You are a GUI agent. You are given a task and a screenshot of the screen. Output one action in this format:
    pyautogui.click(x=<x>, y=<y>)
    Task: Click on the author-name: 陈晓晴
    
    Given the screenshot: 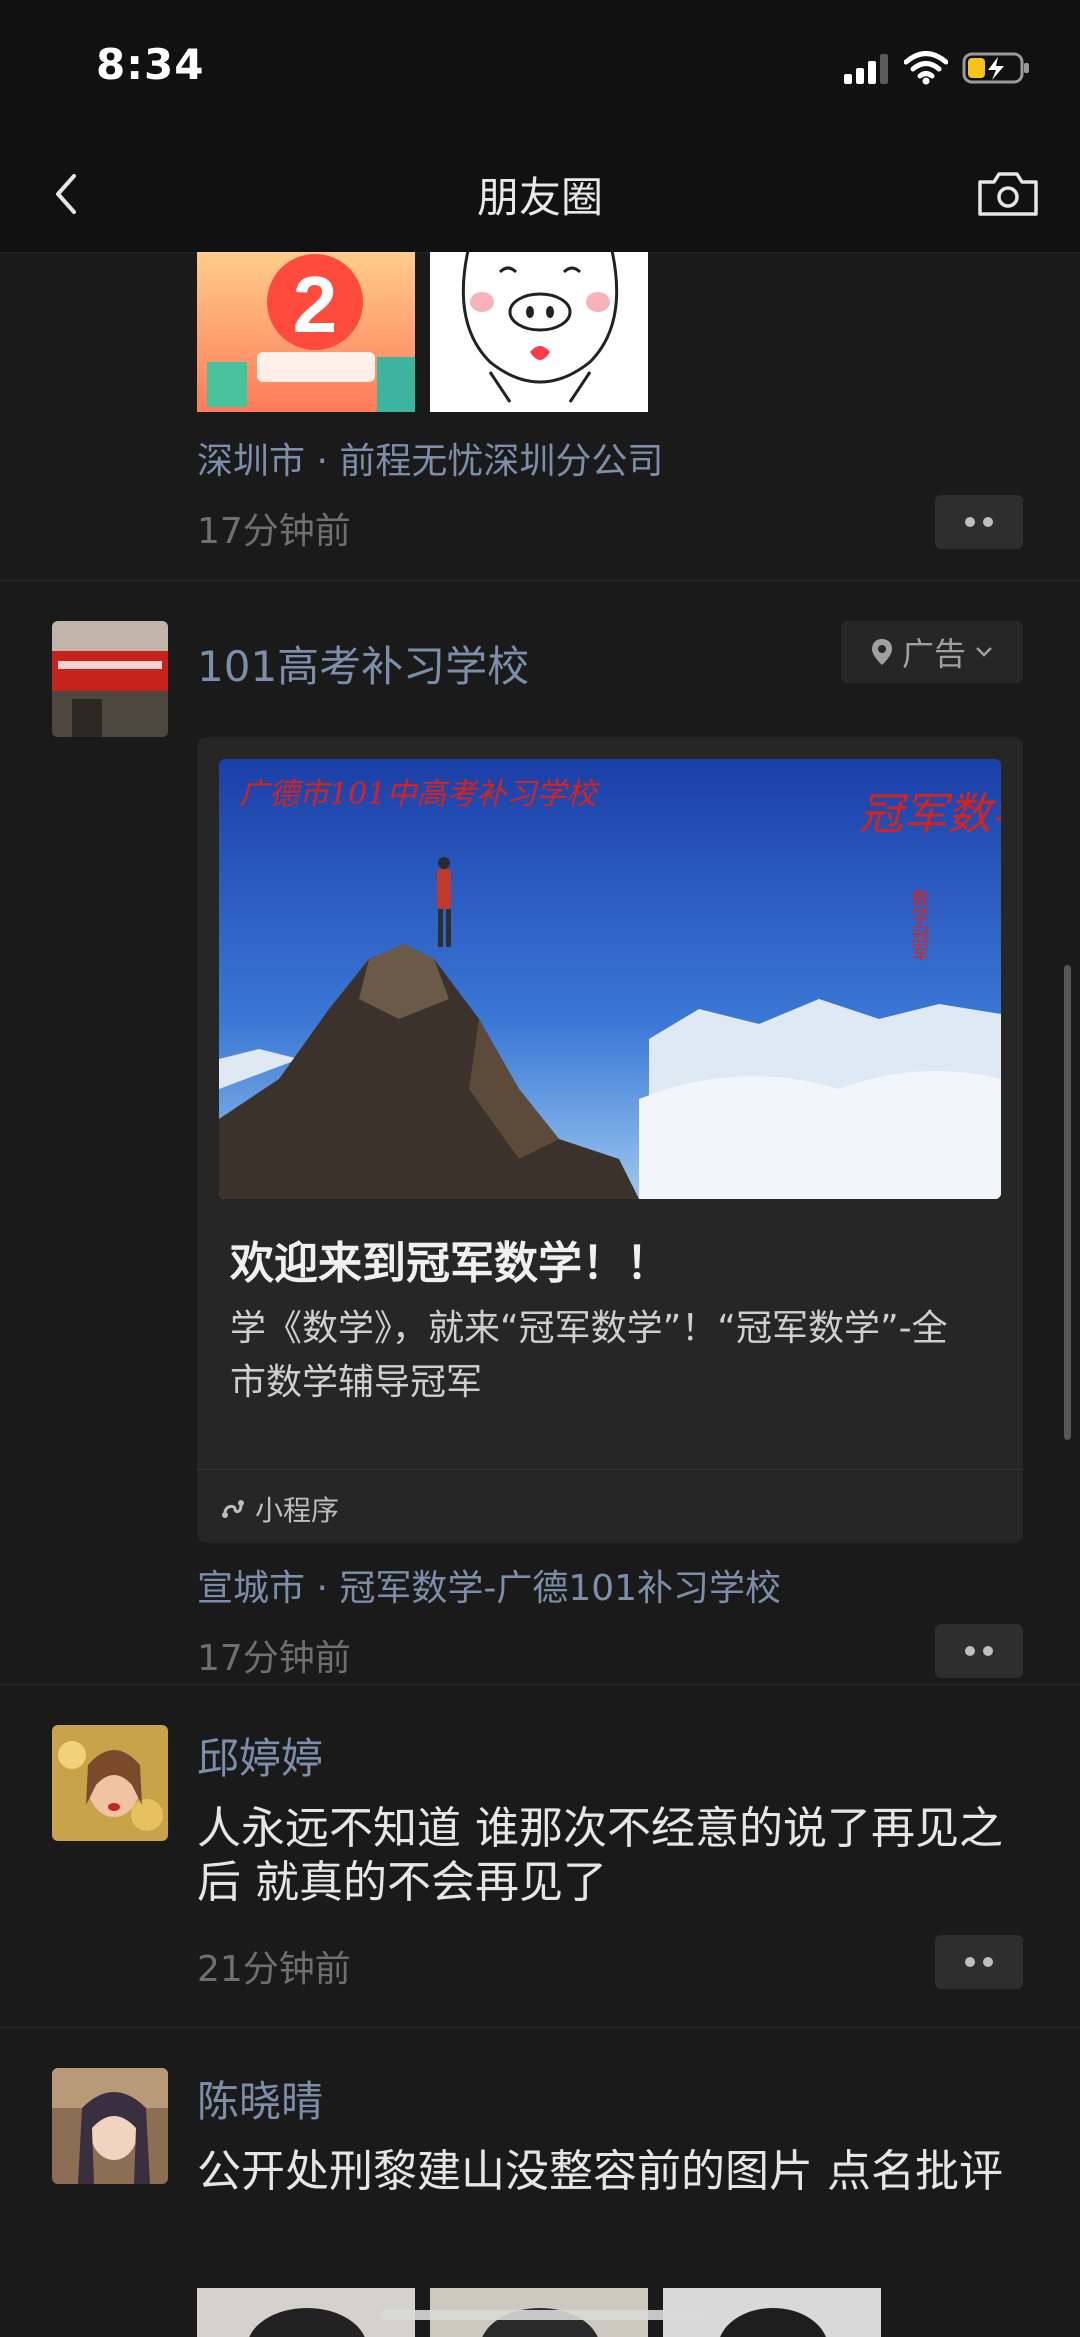 What is the action you would take?
    pyautogui.click(x=260, y=2098)
    